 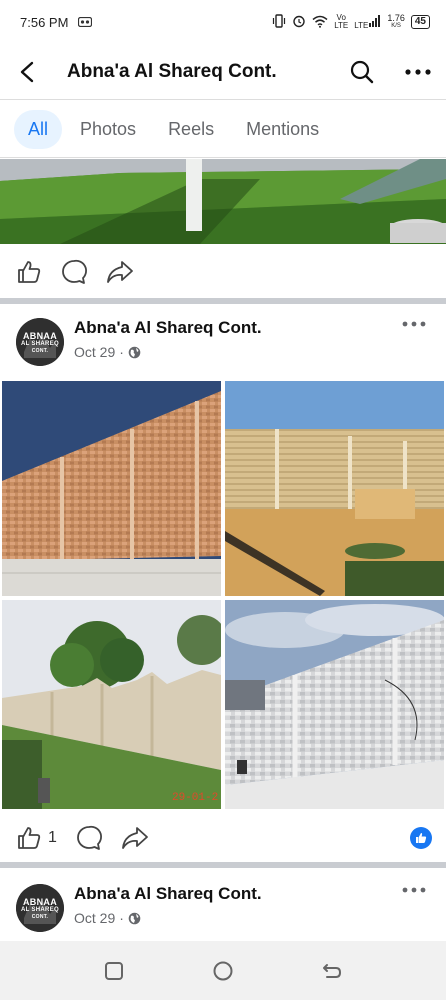 I want to click on system-back-button, so click(x=332, y=971).